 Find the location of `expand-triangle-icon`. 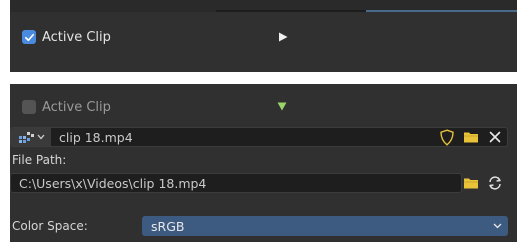

expand-triangle-icon is located at coordinates (282, 106).